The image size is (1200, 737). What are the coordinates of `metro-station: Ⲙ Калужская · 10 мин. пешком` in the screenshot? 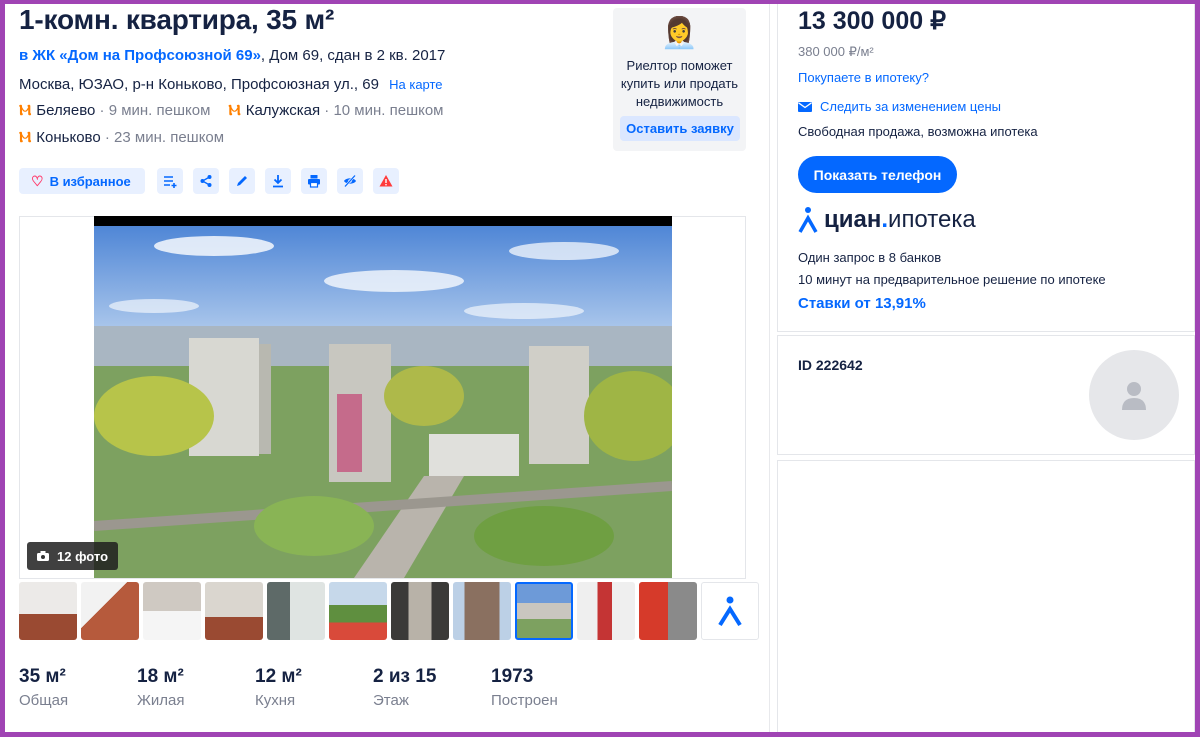 It's located at (335, 110).